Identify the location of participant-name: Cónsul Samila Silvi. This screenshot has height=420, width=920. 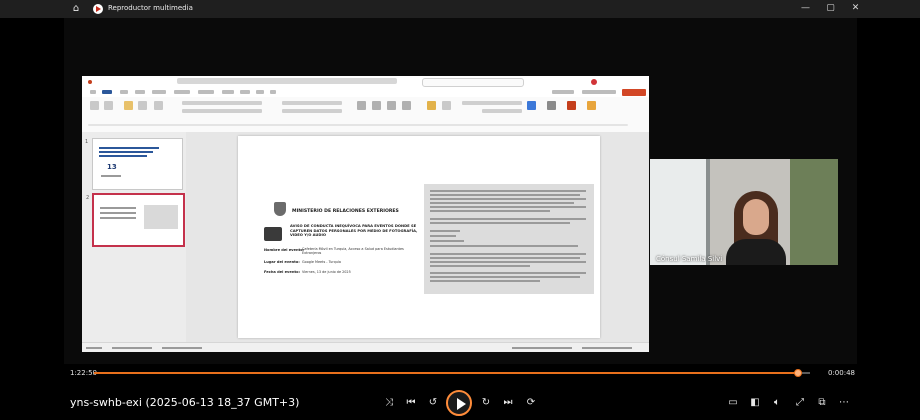
(689, 259).